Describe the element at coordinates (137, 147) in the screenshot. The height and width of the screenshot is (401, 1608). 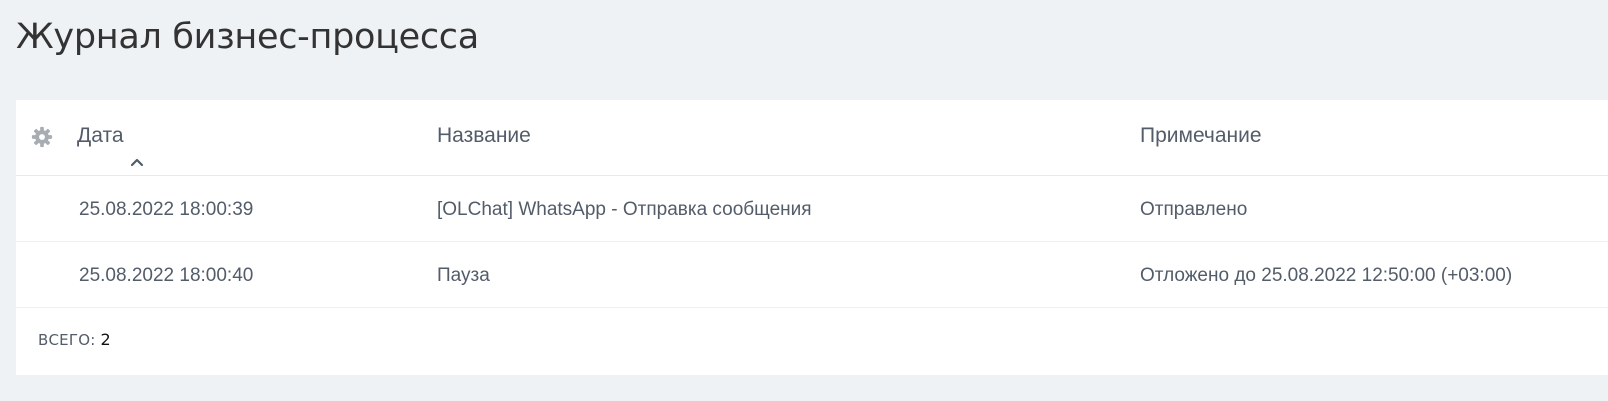
I see `chevron-up-icon` at that location.